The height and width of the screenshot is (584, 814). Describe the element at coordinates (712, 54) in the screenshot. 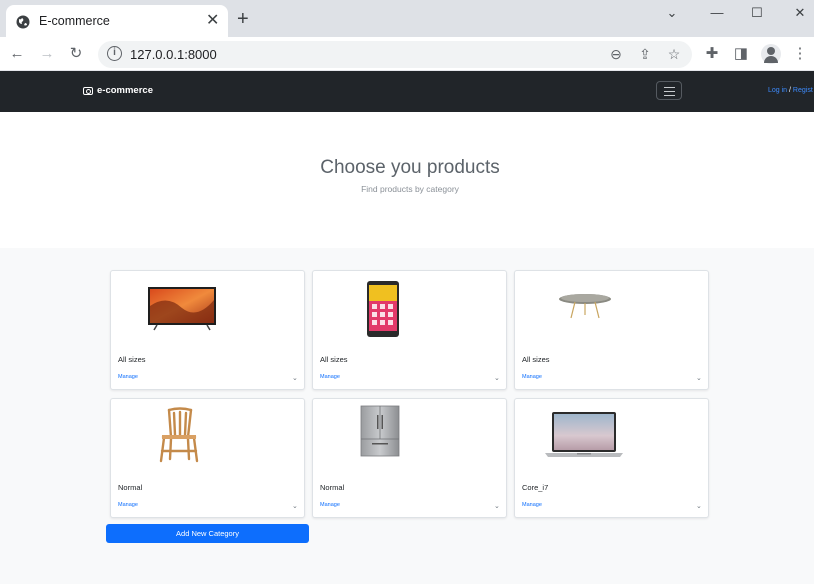

I see `extensions-icon: ✚` at that location.